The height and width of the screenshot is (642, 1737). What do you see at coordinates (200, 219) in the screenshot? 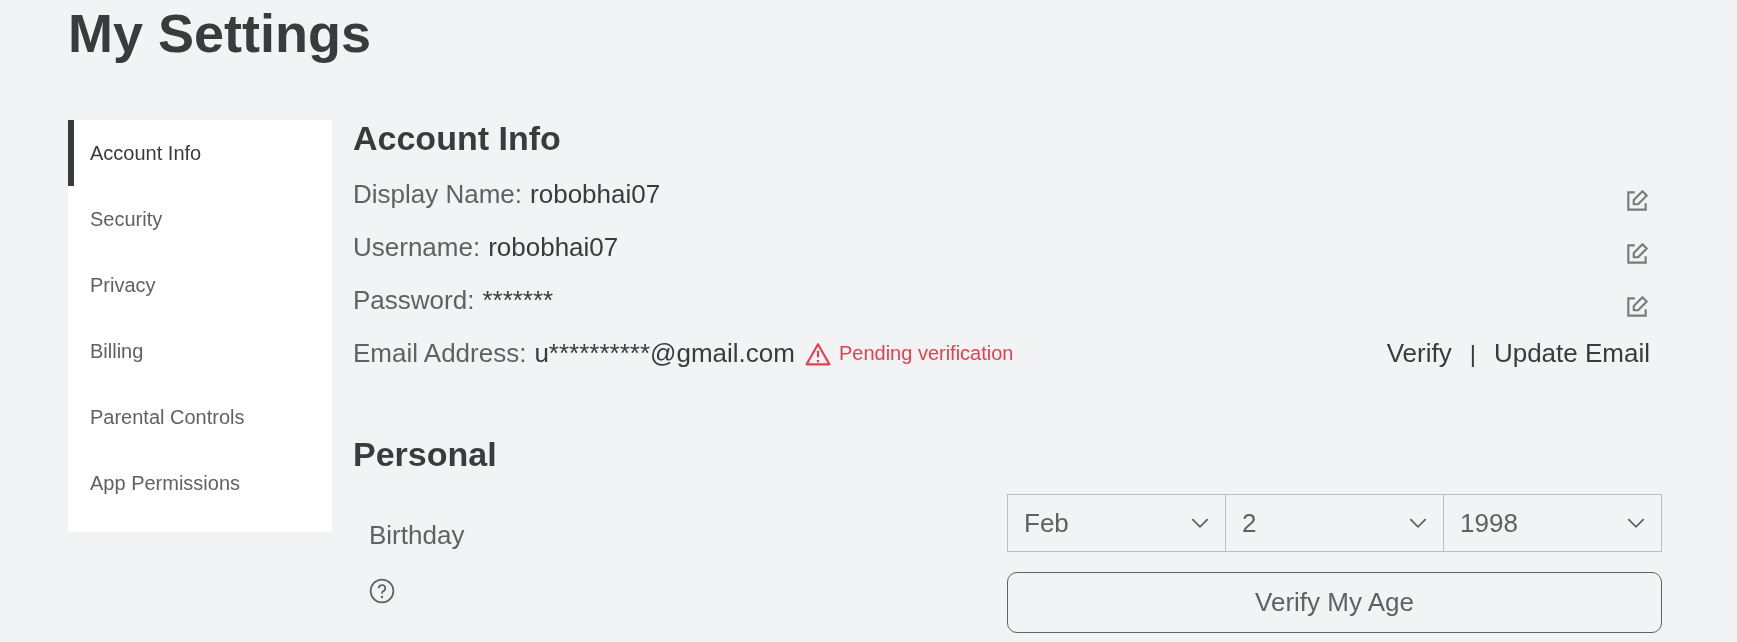
I see `sidebar-item: Security` at bounding box center [200, 219].